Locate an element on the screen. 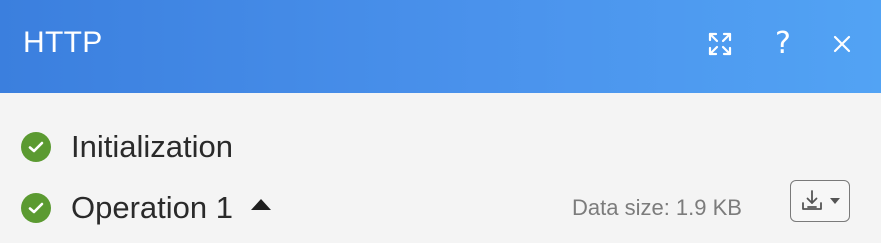 Image resolution: width=881 pixels, height=243 pixels. help-button: ? is located at coordinates (783, 44).